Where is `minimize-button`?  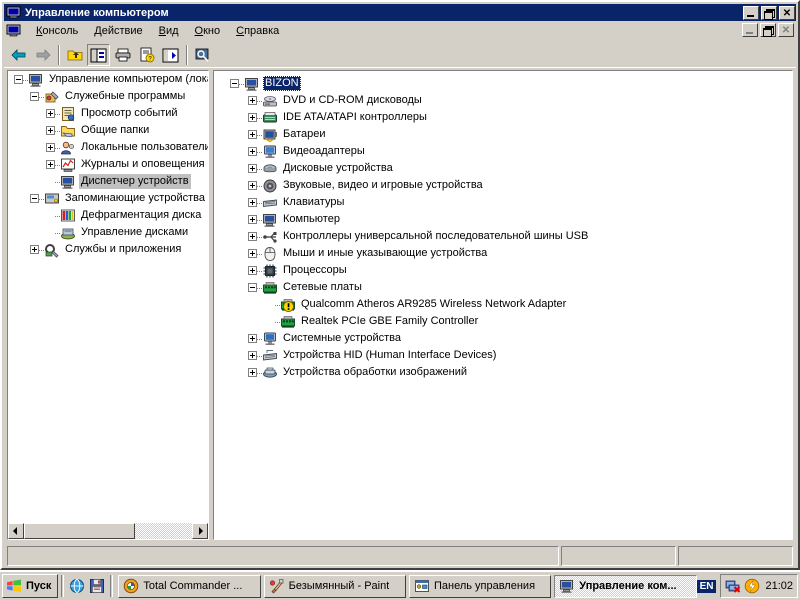
minimize-button is located at coordinates (751, 12).